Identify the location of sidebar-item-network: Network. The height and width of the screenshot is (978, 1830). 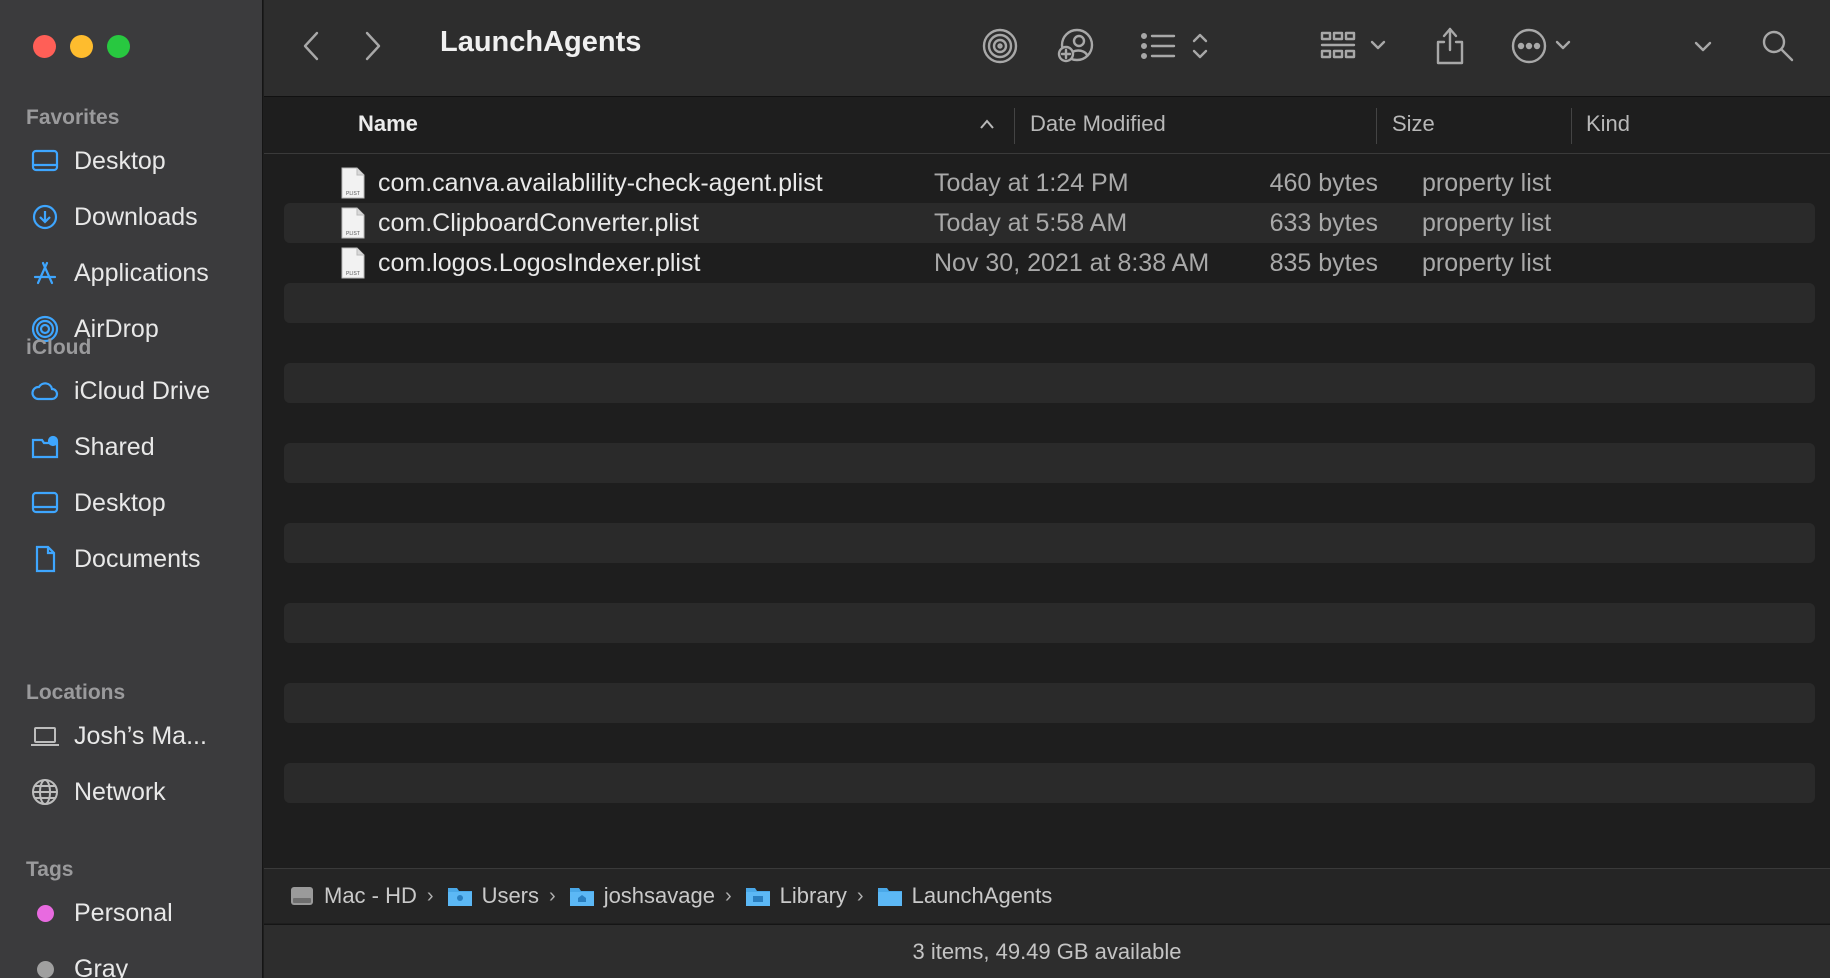
(131, 792).